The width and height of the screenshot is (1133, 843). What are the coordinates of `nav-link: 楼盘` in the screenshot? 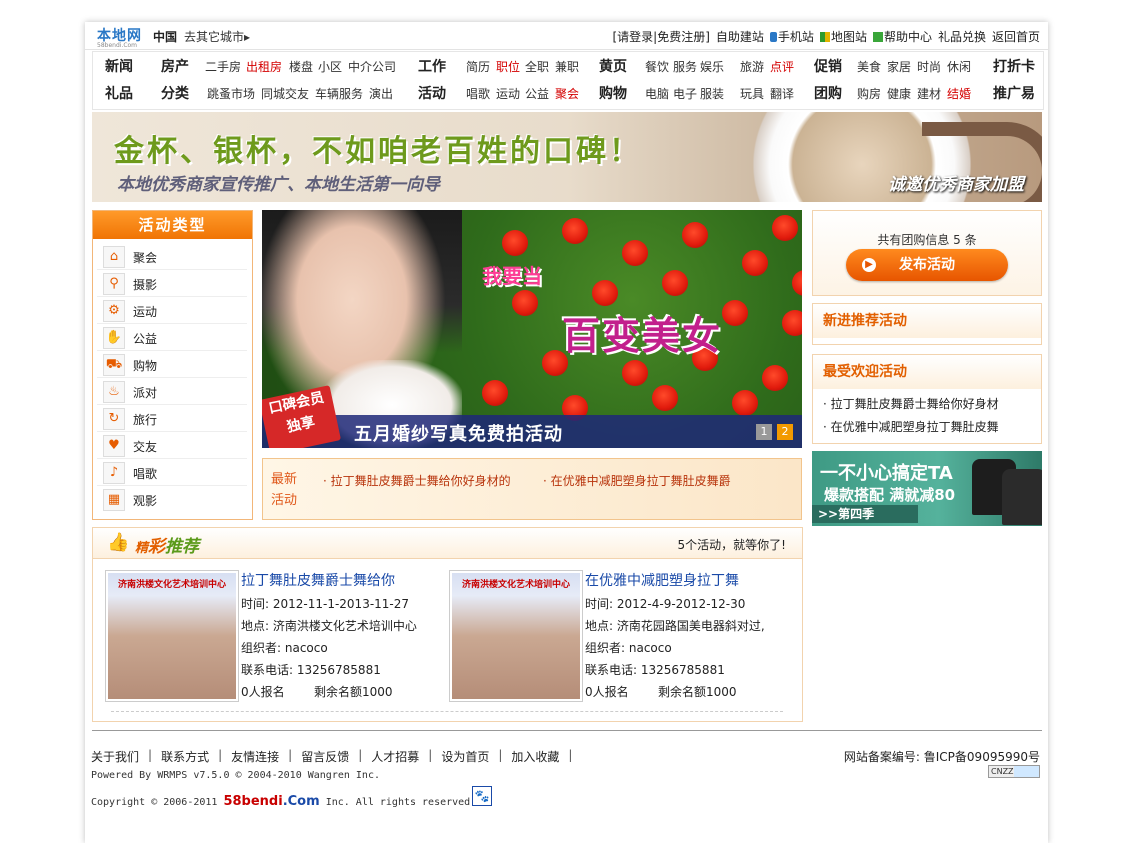 It's located at (301, 66).